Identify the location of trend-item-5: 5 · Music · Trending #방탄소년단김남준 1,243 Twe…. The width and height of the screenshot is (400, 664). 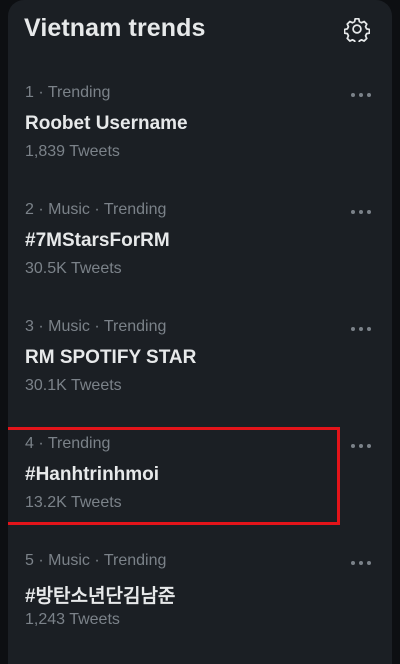
(200, 598).